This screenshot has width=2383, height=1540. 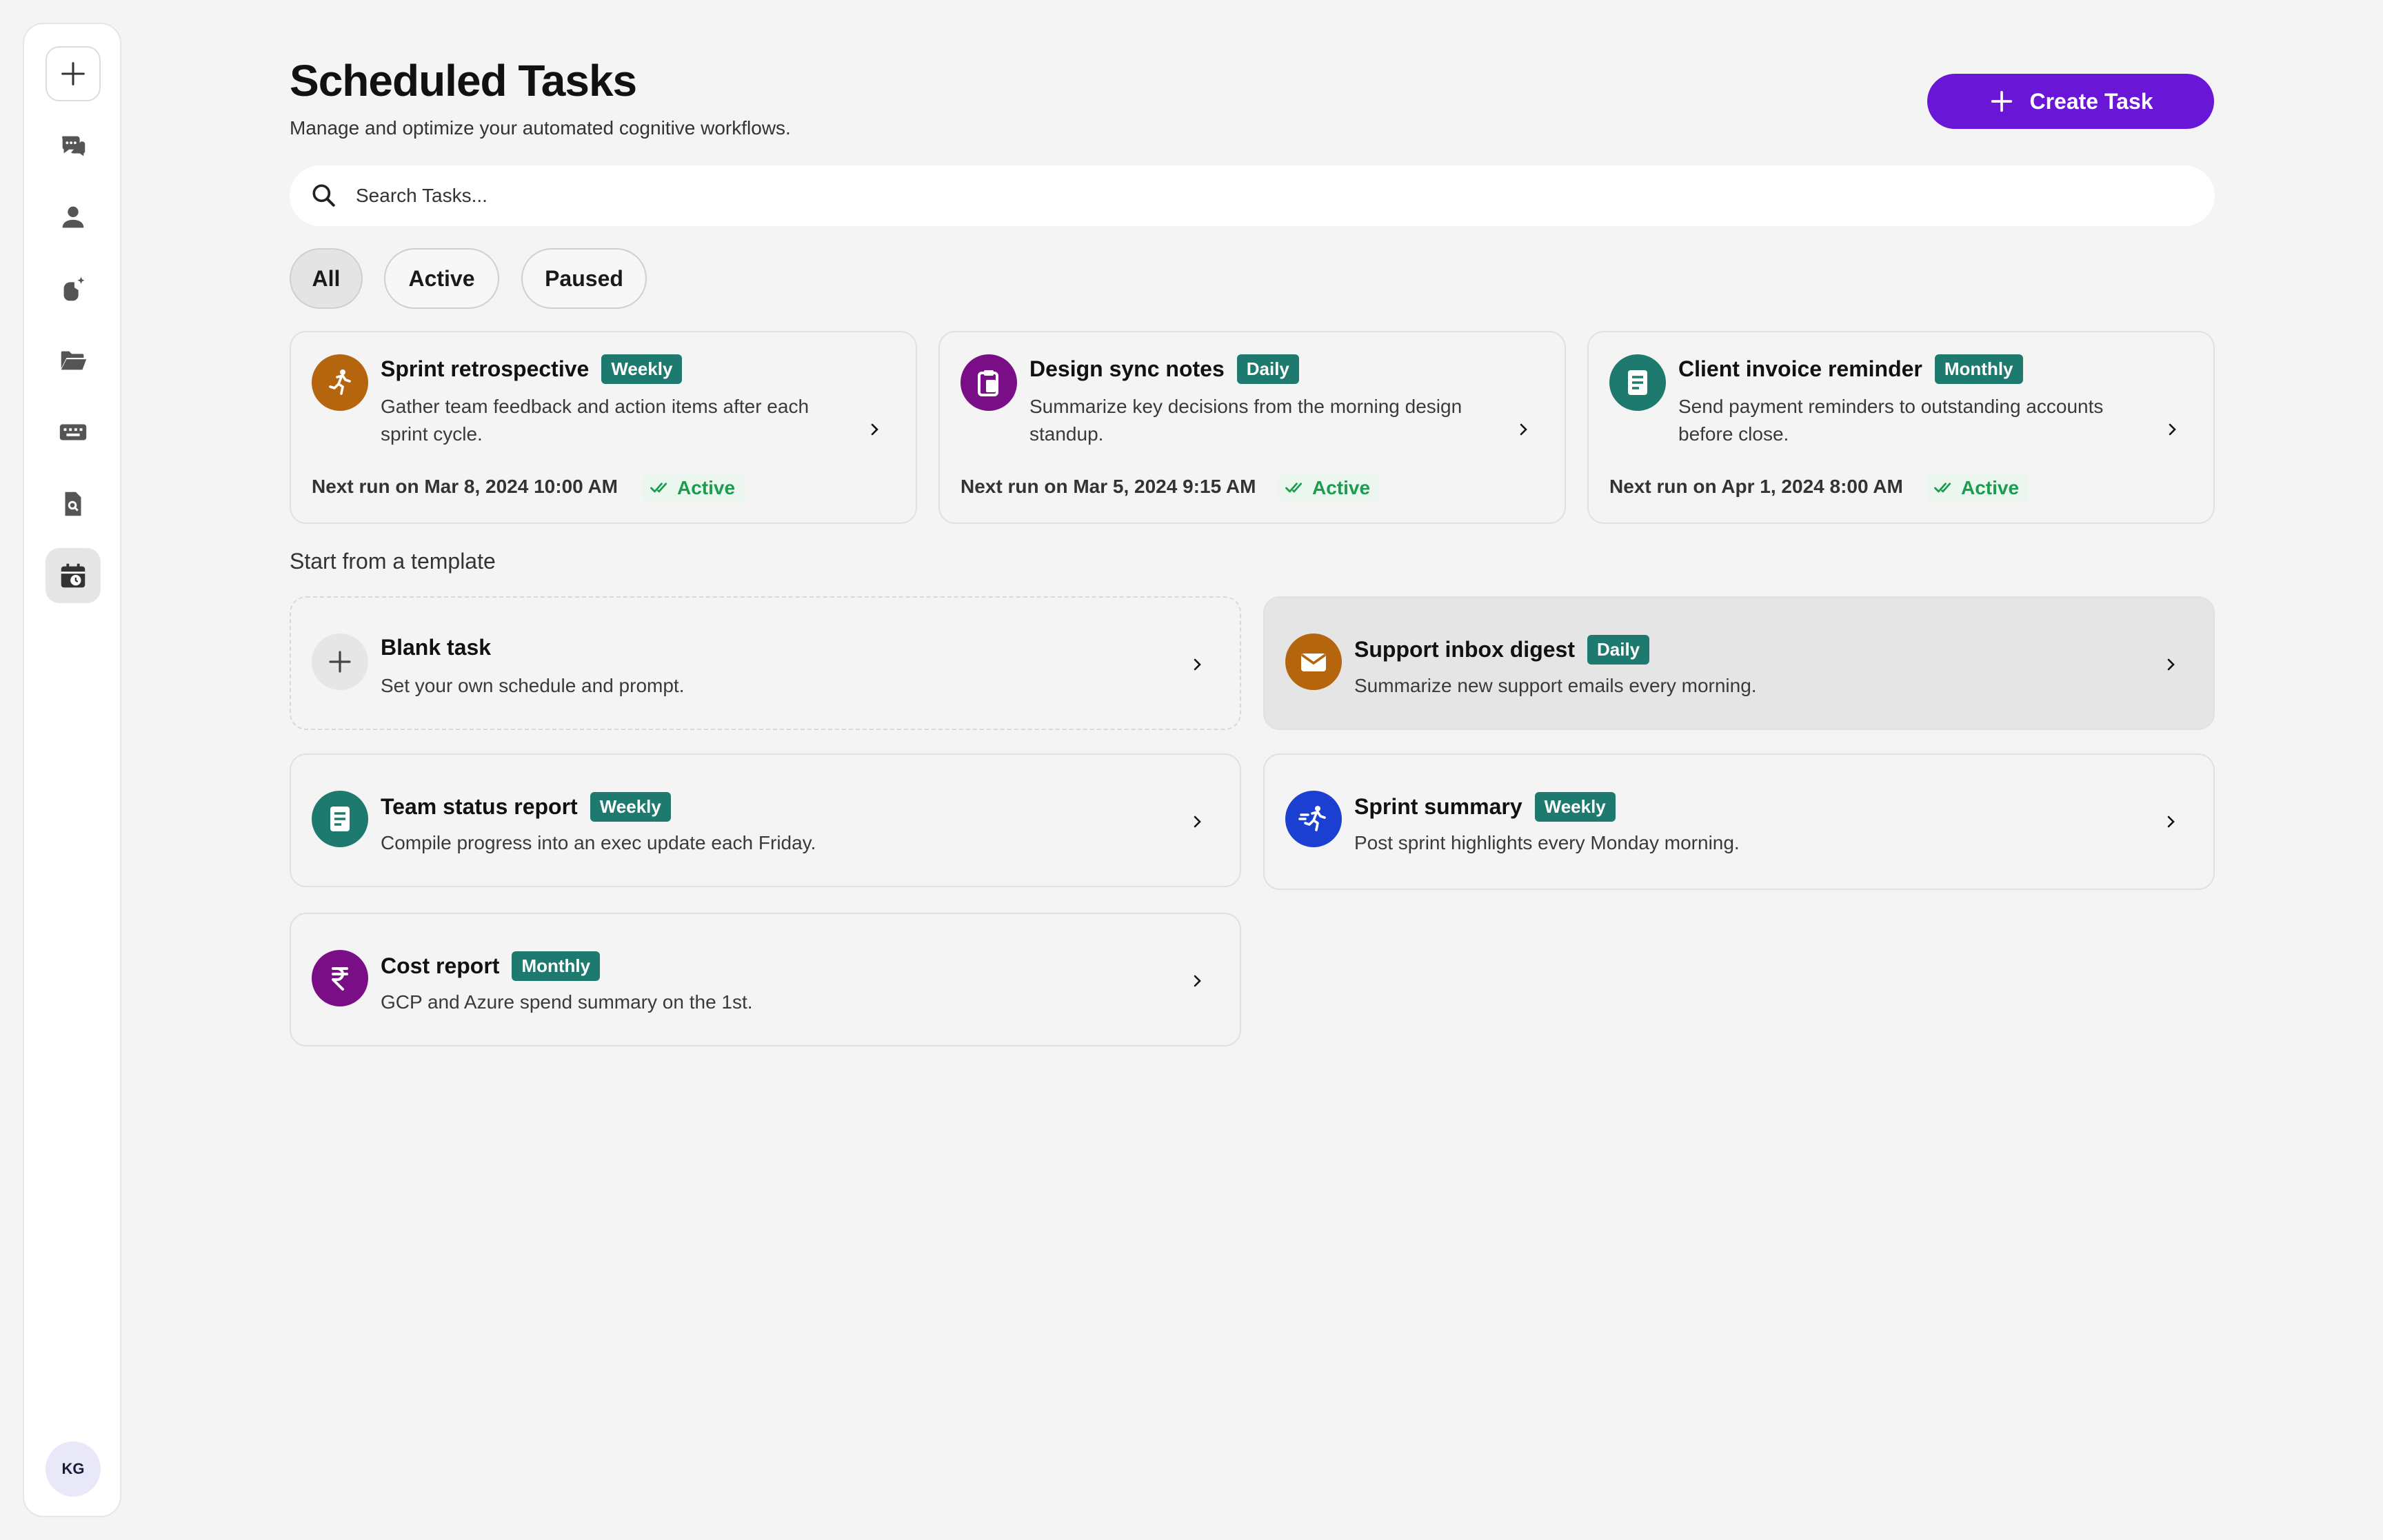 I want to click on mail-icon, so click(x=1313, y=663).